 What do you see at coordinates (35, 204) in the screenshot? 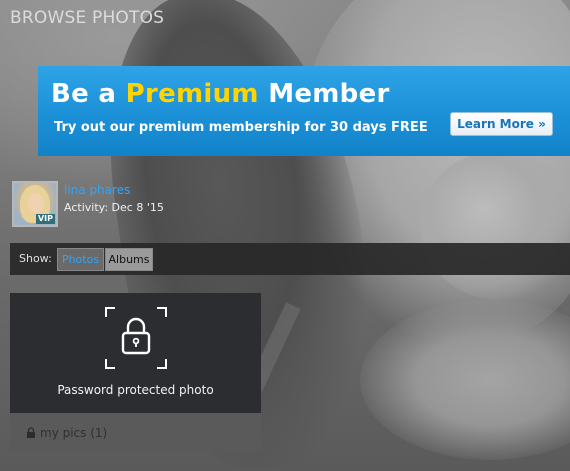
I see `avatar: VIP` at bounding box center [35, 204].